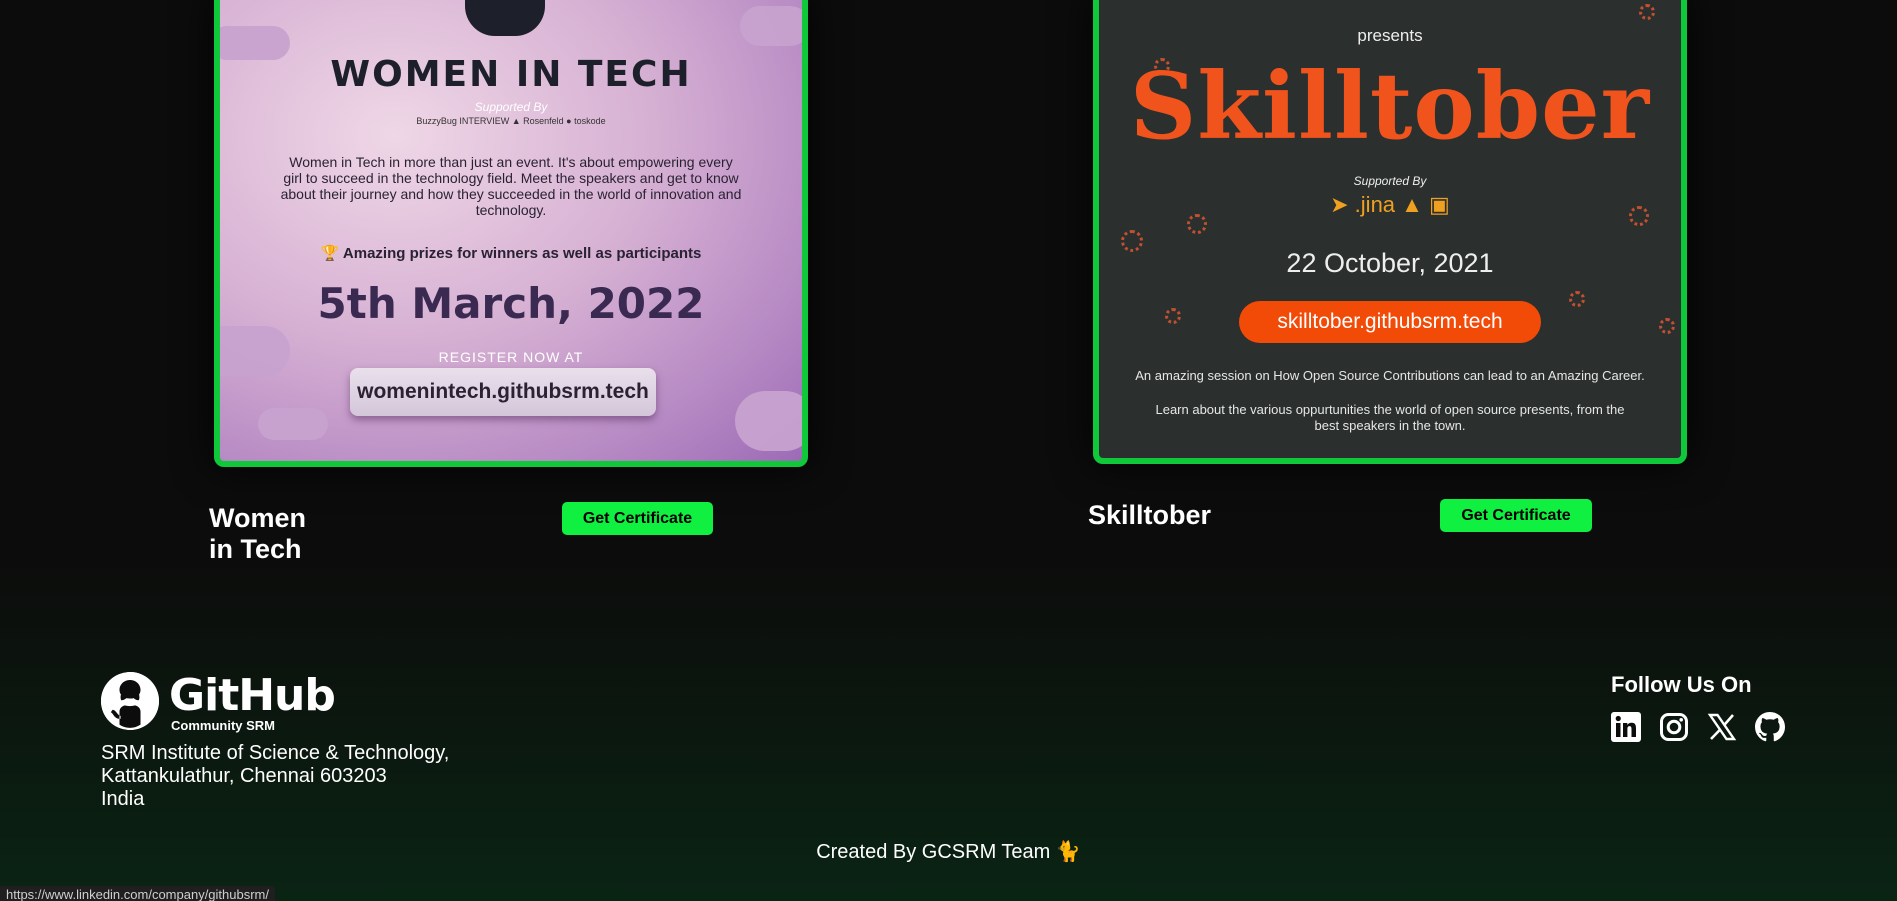  Describe the element at coordinates (511, 303) in the screenshot. I see `poster-date: 5th March, 2022` at that location.